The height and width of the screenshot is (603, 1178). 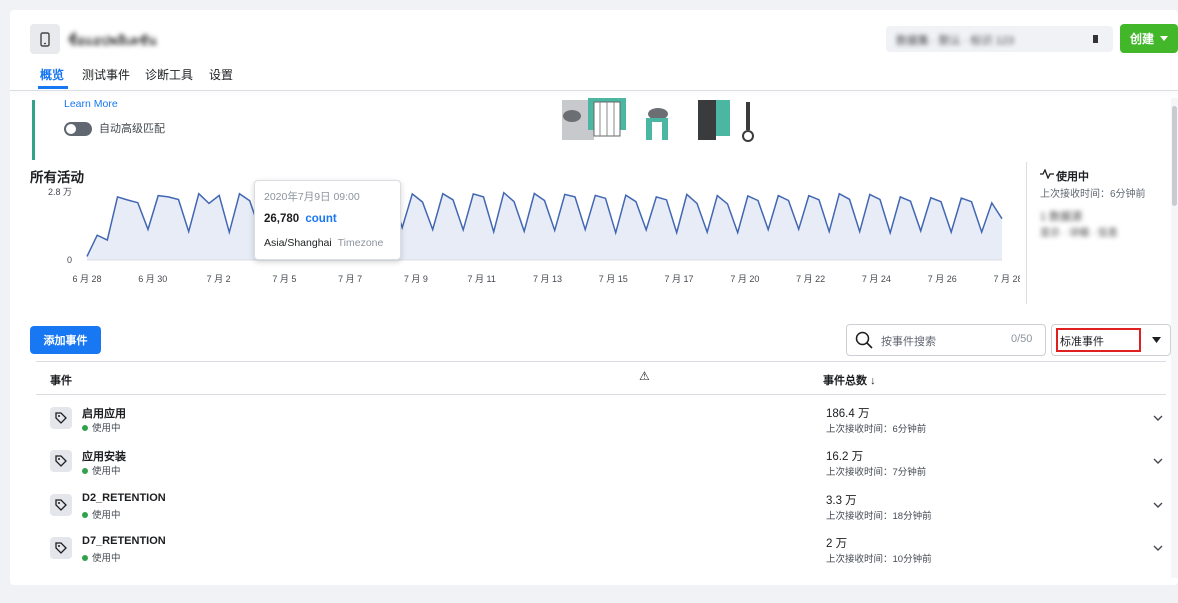 What do you see at coordinates (132, 129) in the screenshot?
I see `auto-matching-label: 自动高级匹配` at bounding box center [132, 129].